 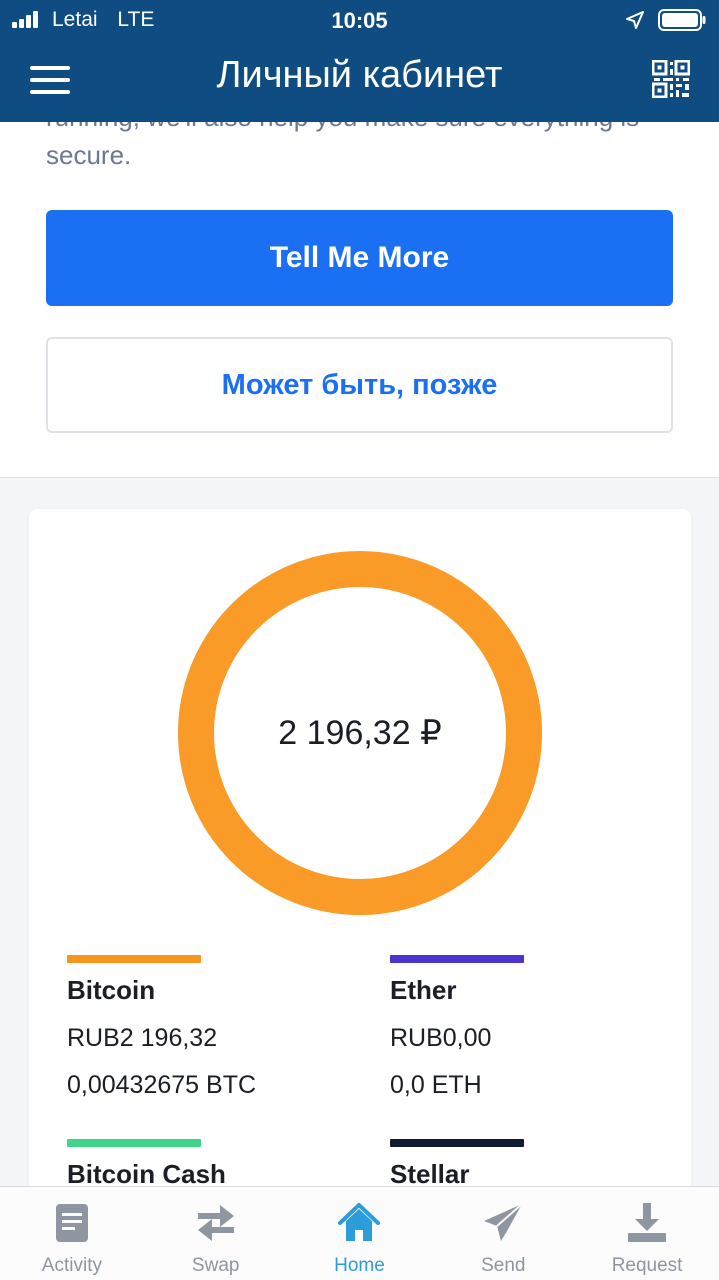 I want to click on asset-fiat-balance: RUB2 196,32, so click(x=142, y=1038).